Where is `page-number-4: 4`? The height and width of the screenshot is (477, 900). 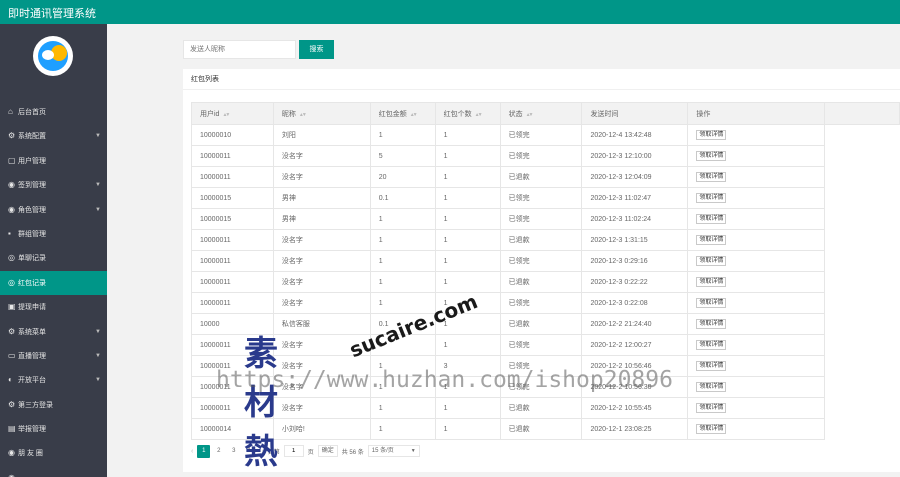
page-number-4: 4 is located at coordinates (248, 451).